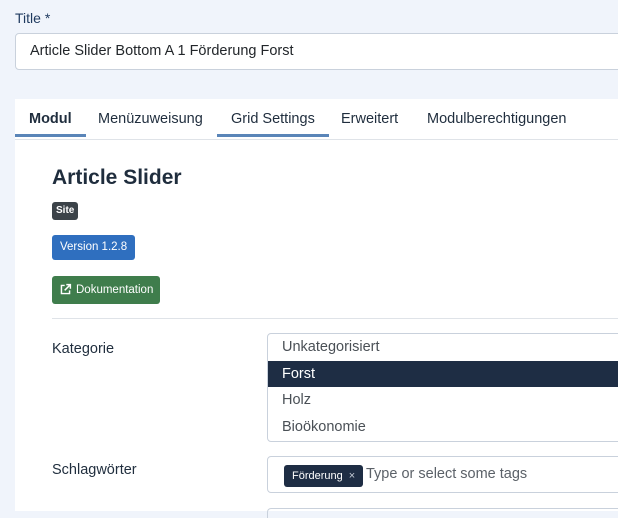  I want to click on next-field-edge, so click(442, 513).